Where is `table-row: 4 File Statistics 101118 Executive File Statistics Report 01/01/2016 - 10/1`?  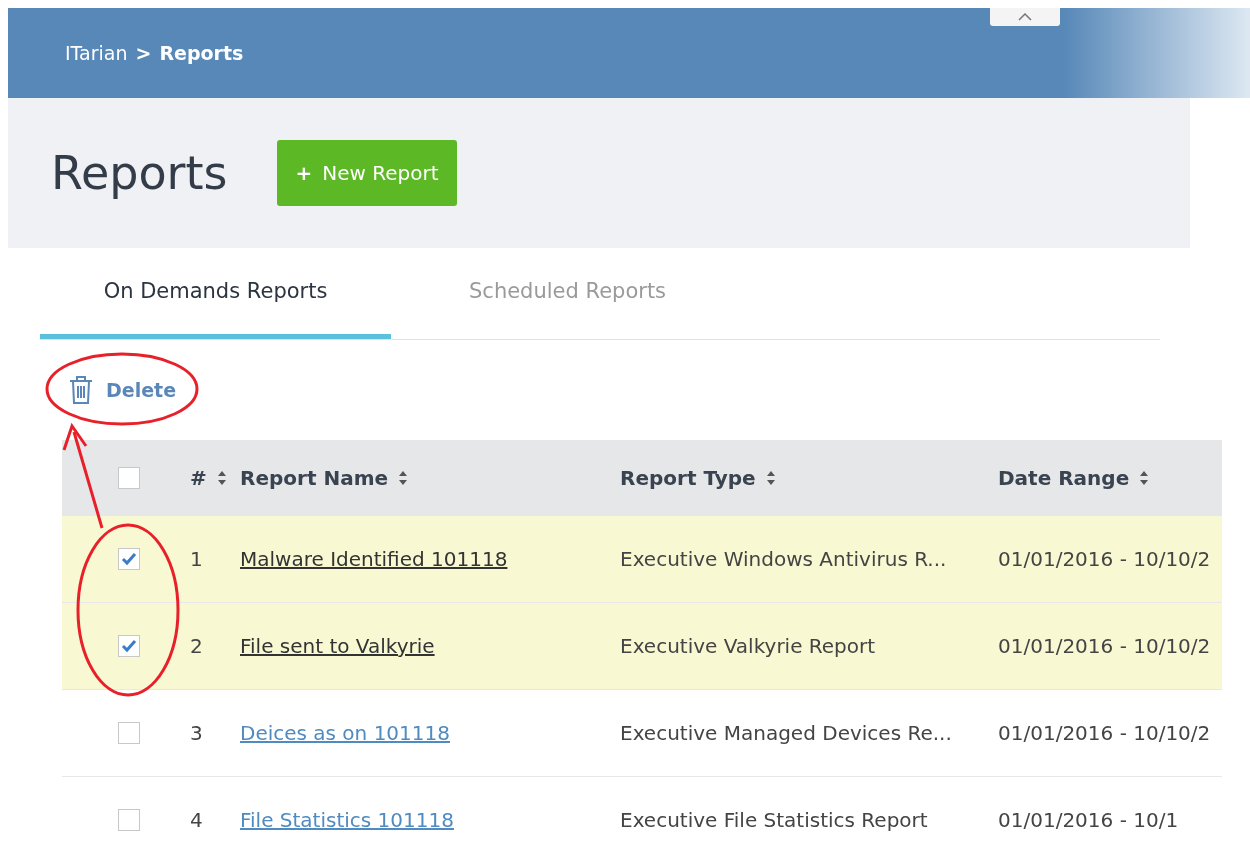
table-row: 4 File Statistics 101118 Executive File Statistics Report 01/01/2016 - 10/1 is located at coordinates (642, 815).